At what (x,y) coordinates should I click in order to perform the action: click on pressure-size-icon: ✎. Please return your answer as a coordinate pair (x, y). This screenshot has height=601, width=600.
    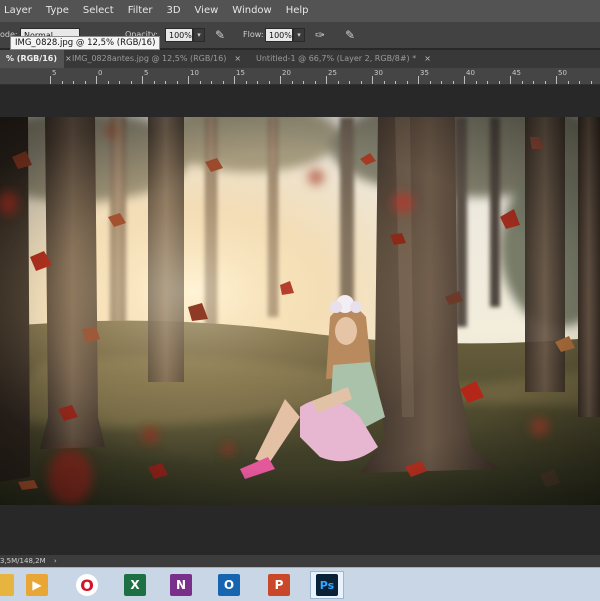
    Looking at the image, I should click on (350, 35).